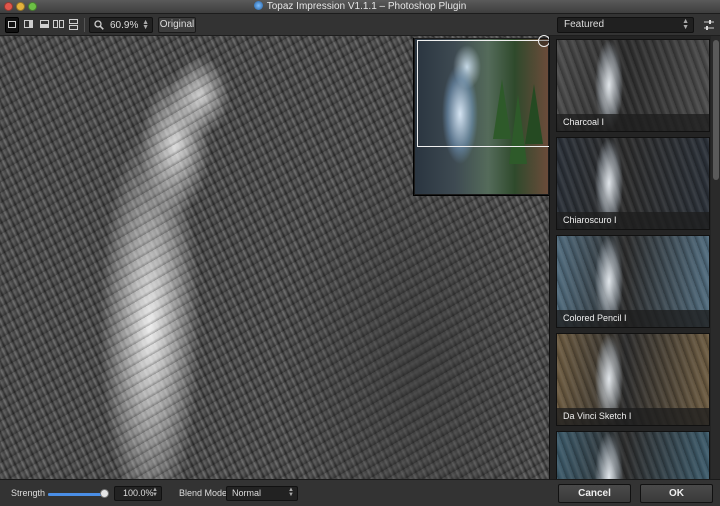 The width and height of the screenshot is (720, 506). I want to click on single-view-button, so click(12, 25).